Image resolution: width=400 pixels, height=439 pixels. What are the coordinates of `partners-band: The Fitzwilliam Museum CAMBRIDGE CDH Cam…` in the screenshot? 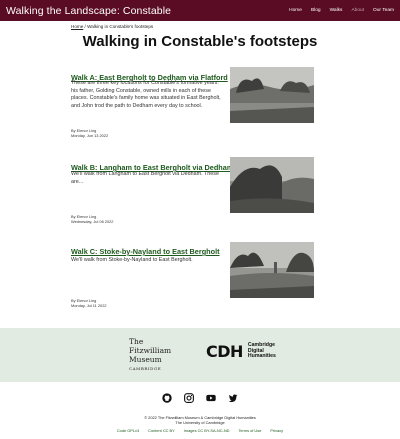 It's located at (200, 355).